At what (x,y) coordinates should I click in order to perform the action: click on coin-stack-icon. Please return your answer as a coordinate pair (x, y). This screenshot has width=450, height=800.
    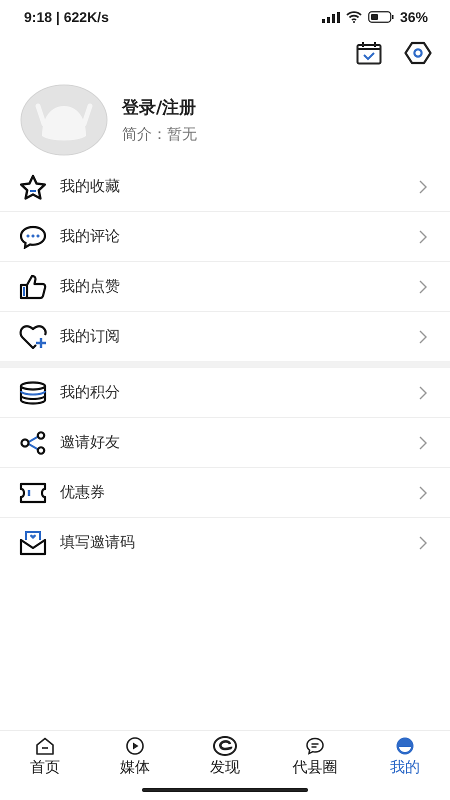
    Looking at the image, I should click on (33, 392).